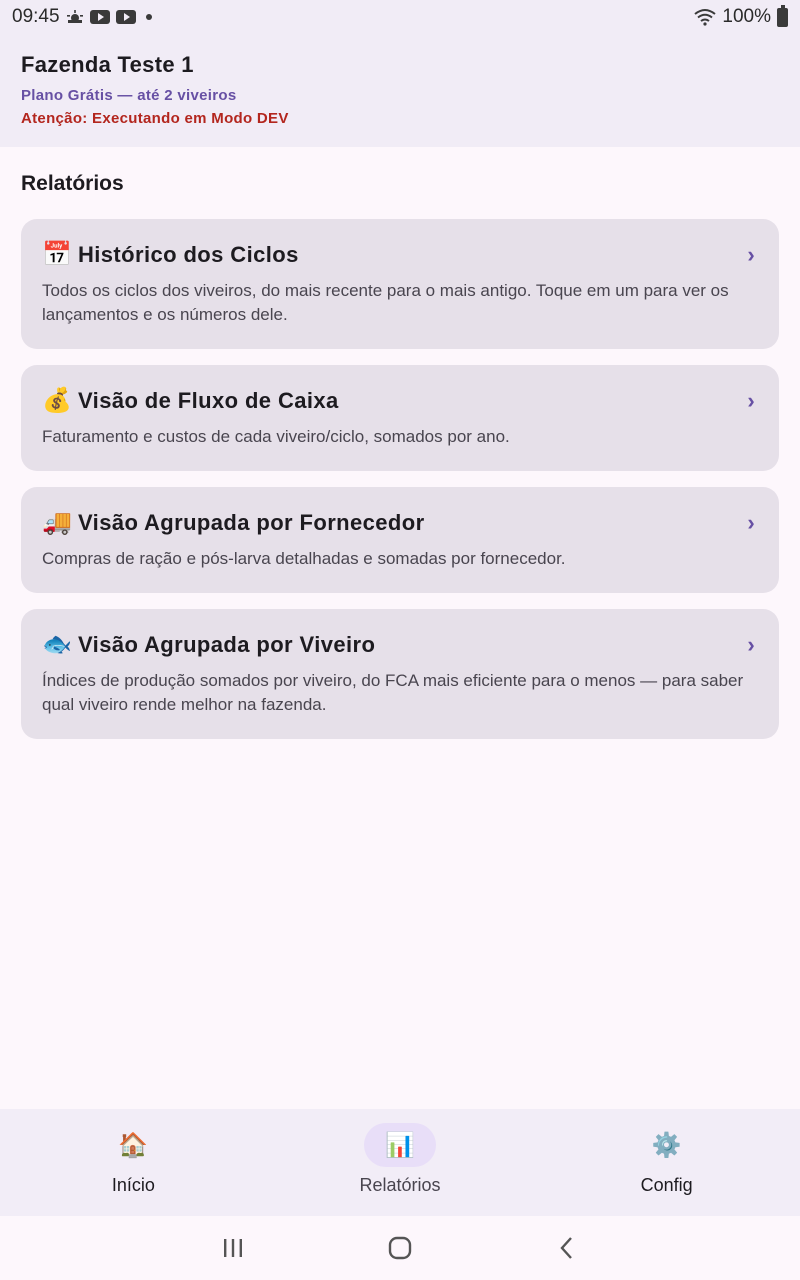 This screenshot has width=800, height=1280. What do you see at coordinates (129, 95) in the screenshot?
I see `plan-label: Plano Grátis — até 2 viveiros` at bounding box center [129, 95].